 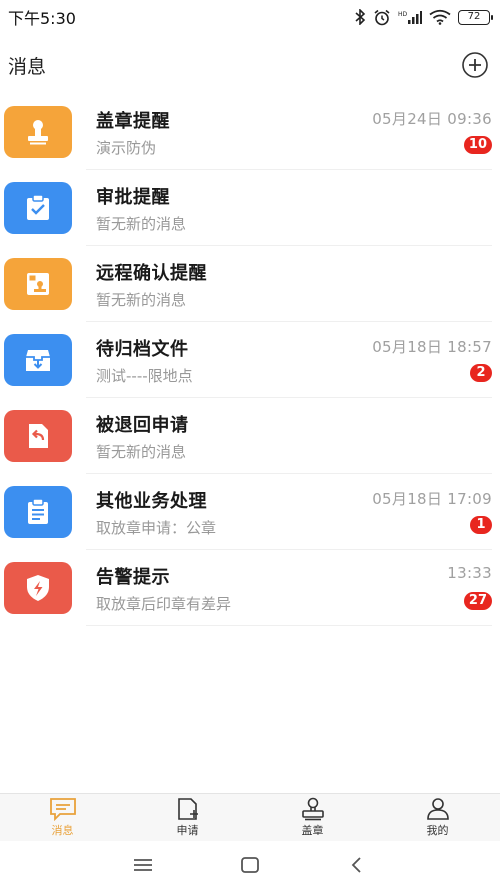 What do you see at coordinates (481, 373) in the screenshot?
I see `unread-badge: 2` at bounding box center [481, 373].